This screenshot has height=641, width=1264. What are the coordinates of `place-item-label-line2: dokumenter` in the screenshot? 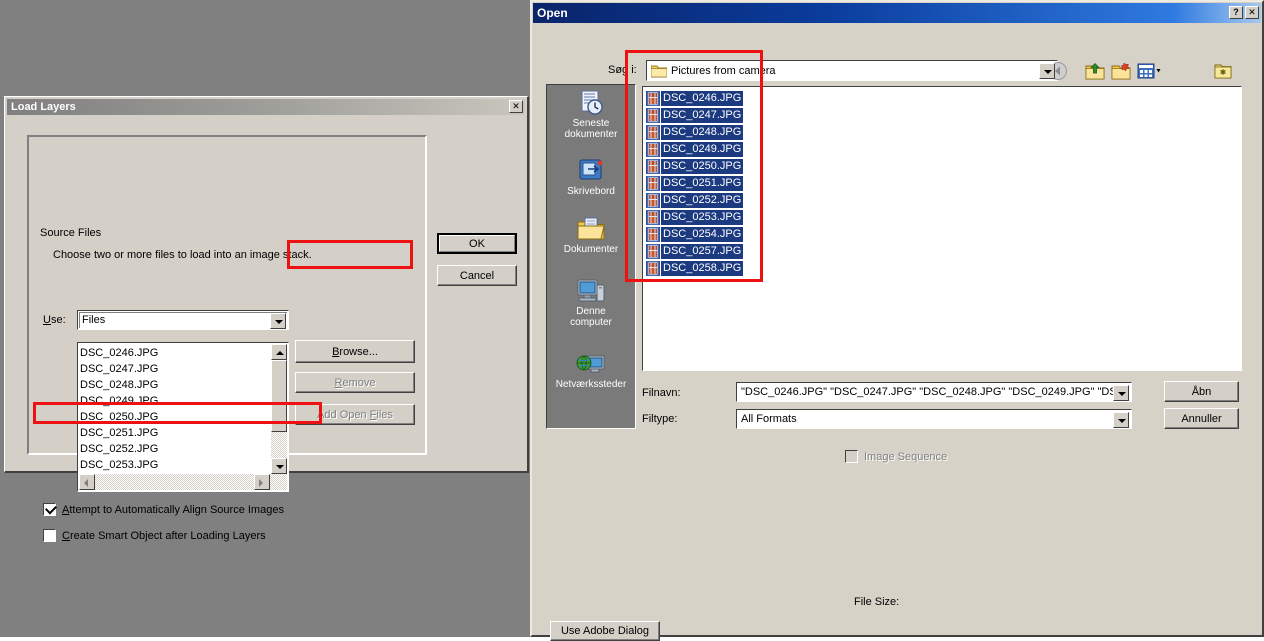 It's located at (591, 134).